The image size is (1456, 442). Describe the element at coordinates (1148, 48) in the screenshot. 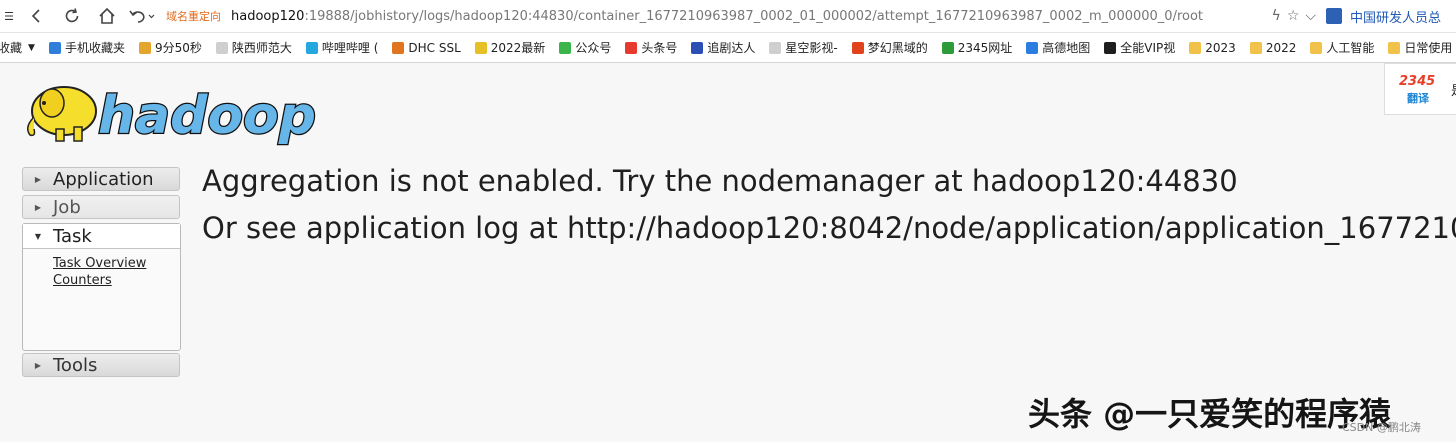

I see `bookmark-label: 全能VIP视` at that location.